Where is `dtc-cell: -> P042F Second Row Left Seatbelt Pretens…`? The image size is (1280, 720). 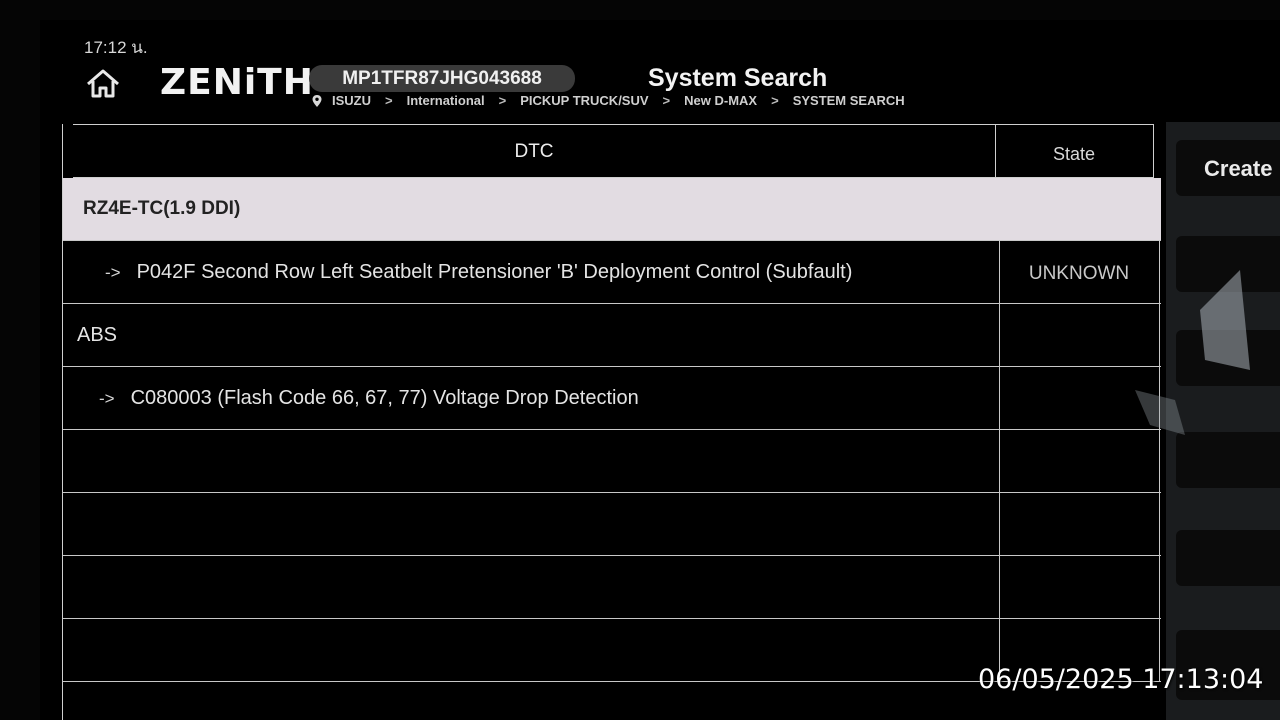 dtc-cell: -> P042F Second Row Left Seatbelt Pretens… is located at coordinates (531, 272).